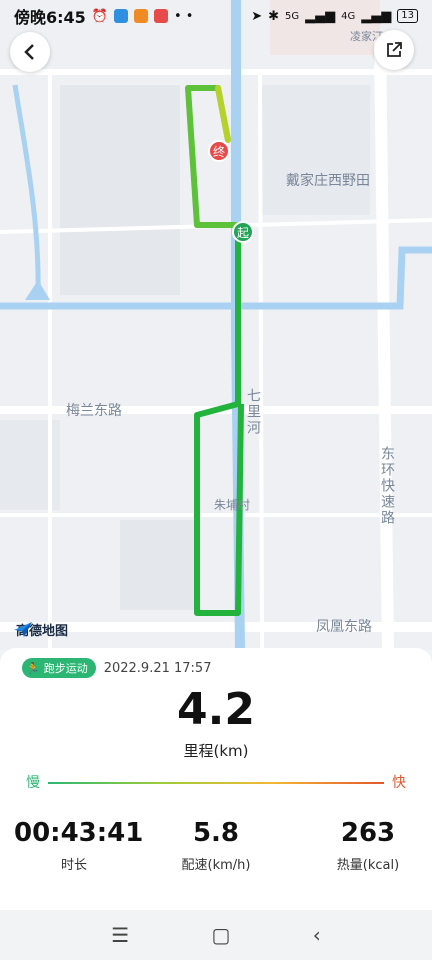 This screenshot has height=960, width=432. I want to click on sport-type-label: 跑步运动, so click(65, 668).